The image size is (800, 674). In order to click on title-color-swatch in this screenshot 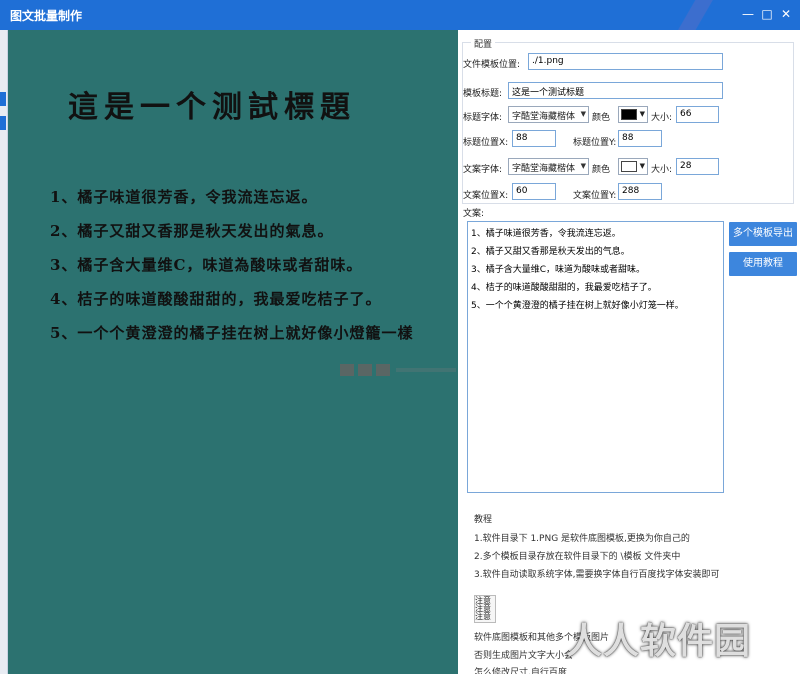, I will do `click(629, 114)`.